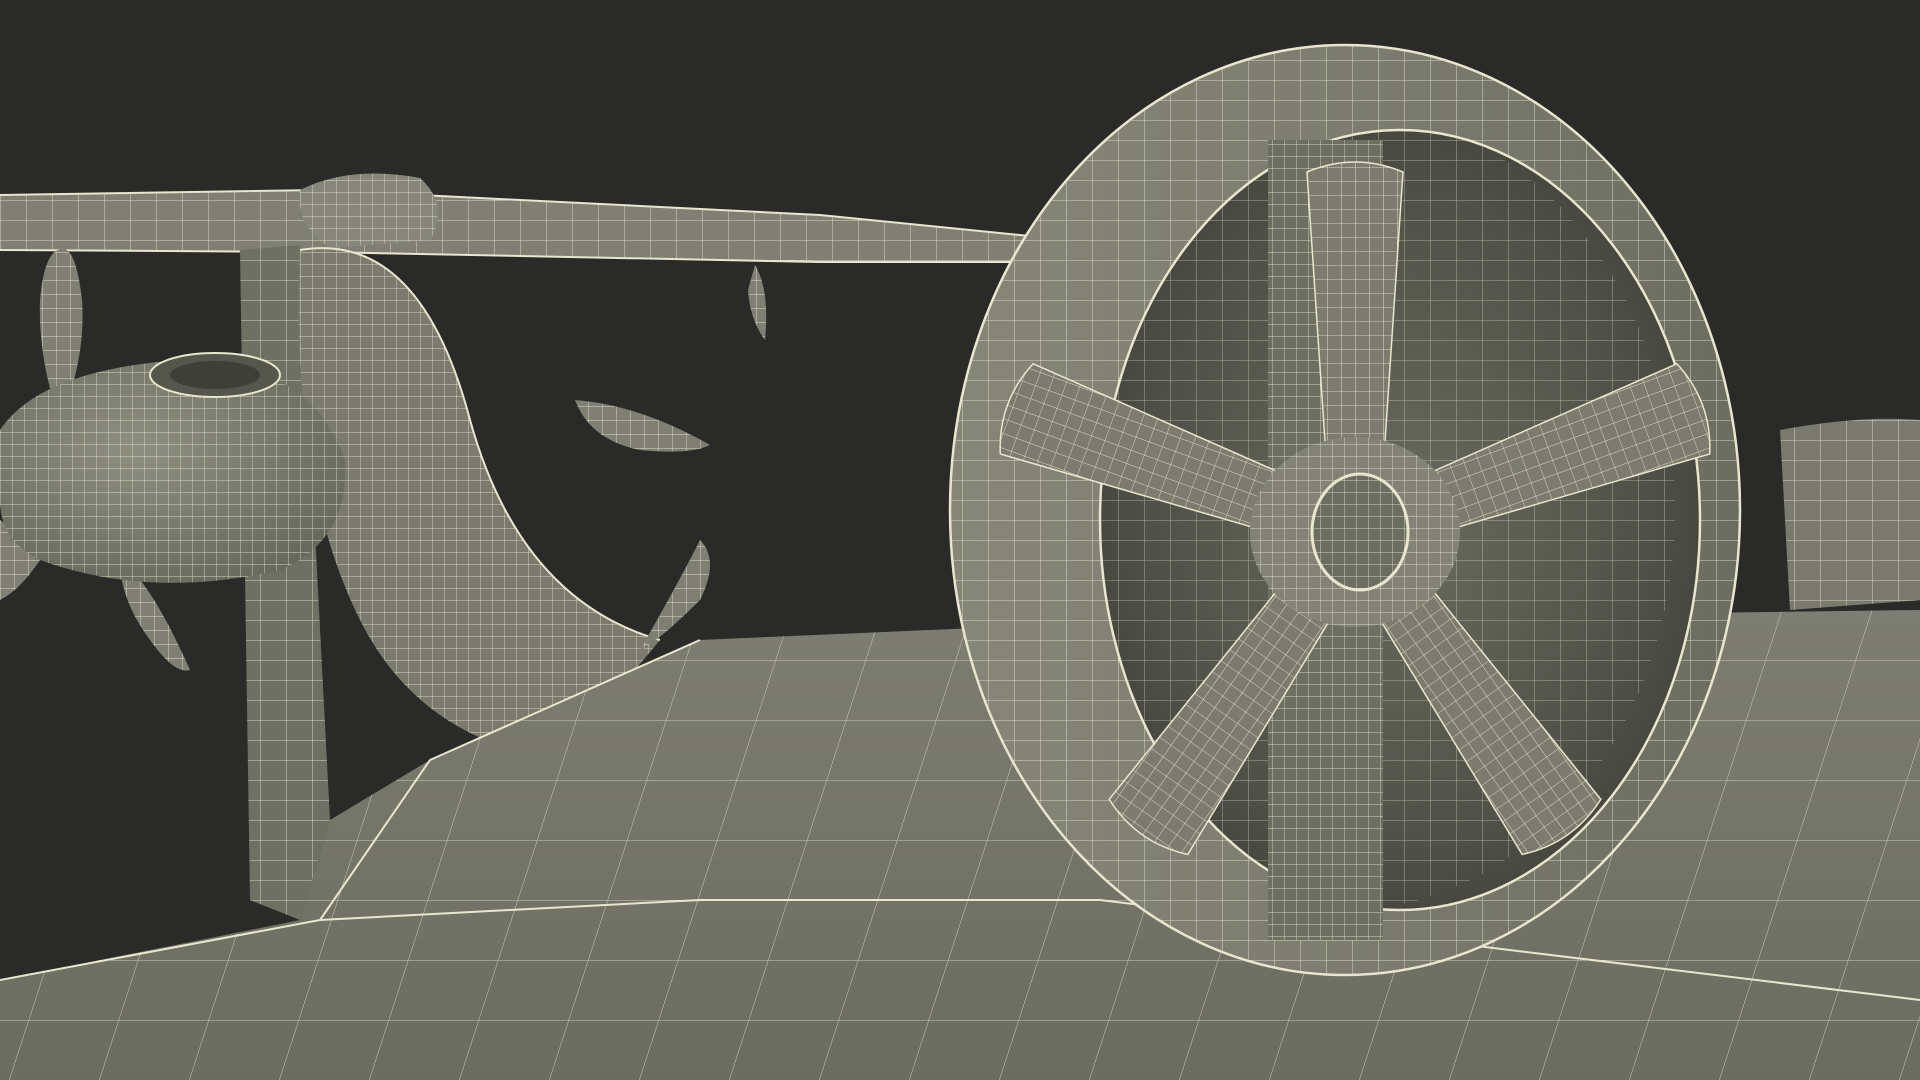 The height and width of the screenshot is (1080, 1920). What do you see at coordinates (671, 457) in the screenshot?
I see `center-propeller` at bounding box center [671, 457].